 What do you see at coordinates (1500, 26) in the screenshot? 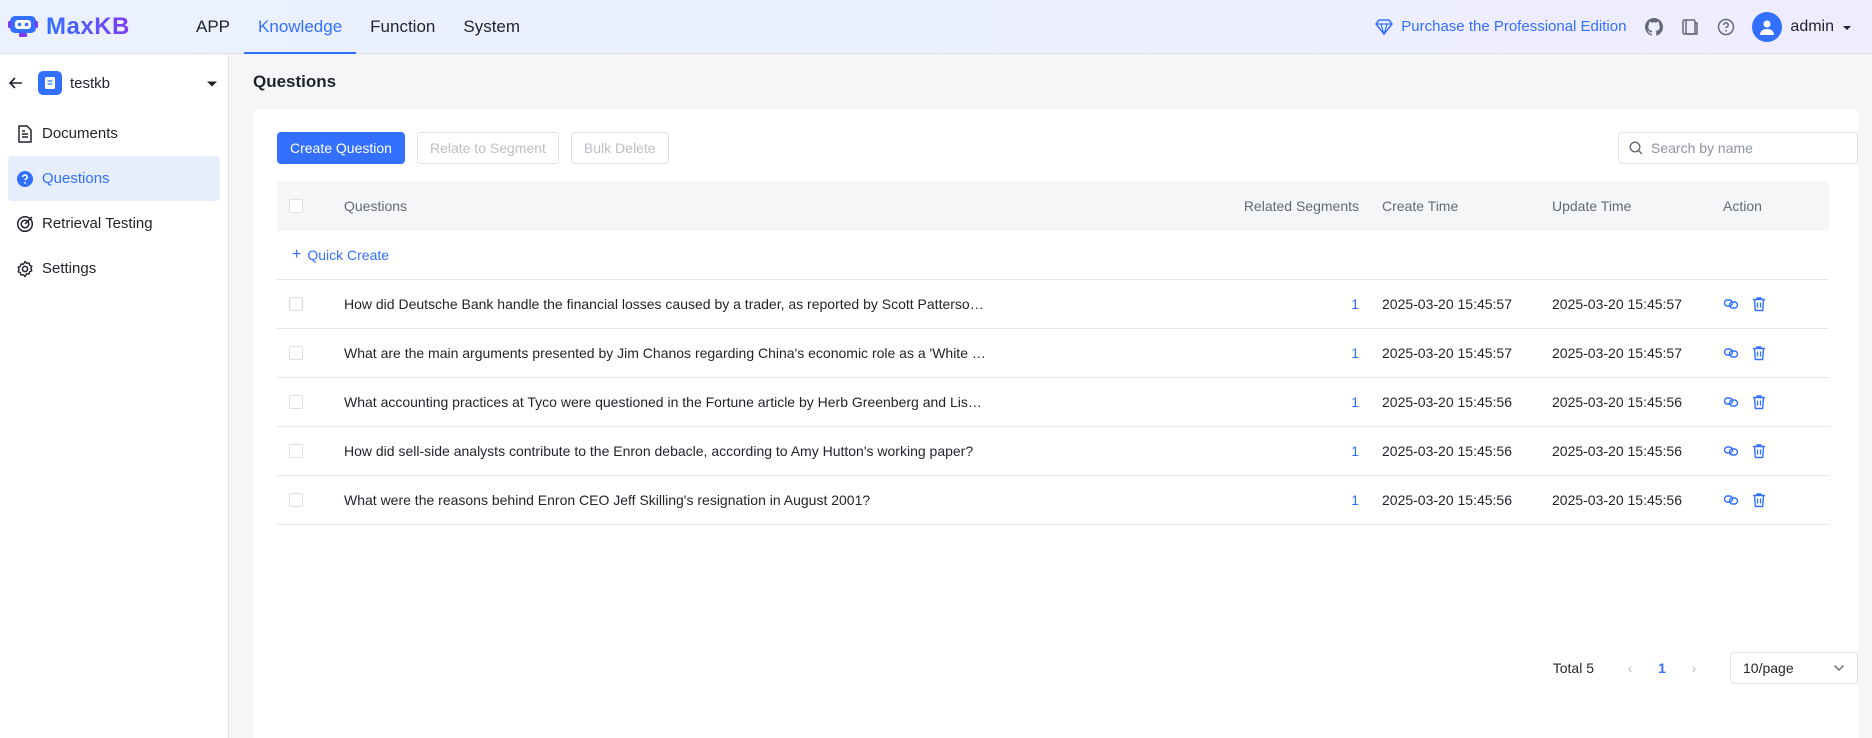
I see `purchase-link: Purchase the Professional Edition` at bounding box center [1500, 26].